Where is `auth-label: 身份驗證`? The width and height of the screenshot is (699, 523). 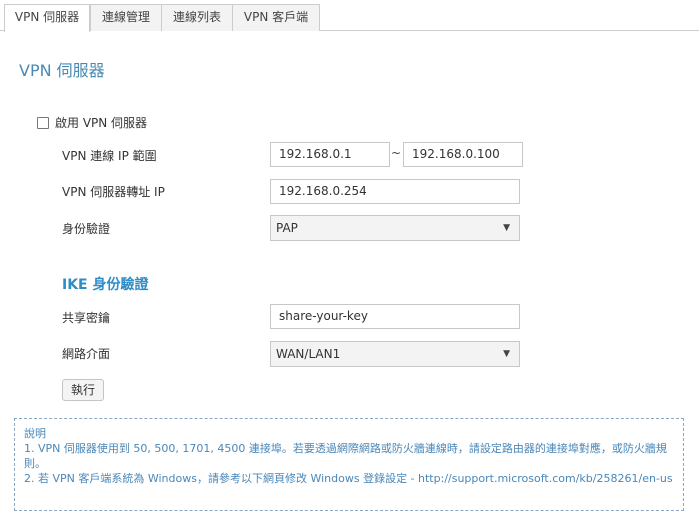 auth-label: 身份驗證 is located at coordinates (86, 229).